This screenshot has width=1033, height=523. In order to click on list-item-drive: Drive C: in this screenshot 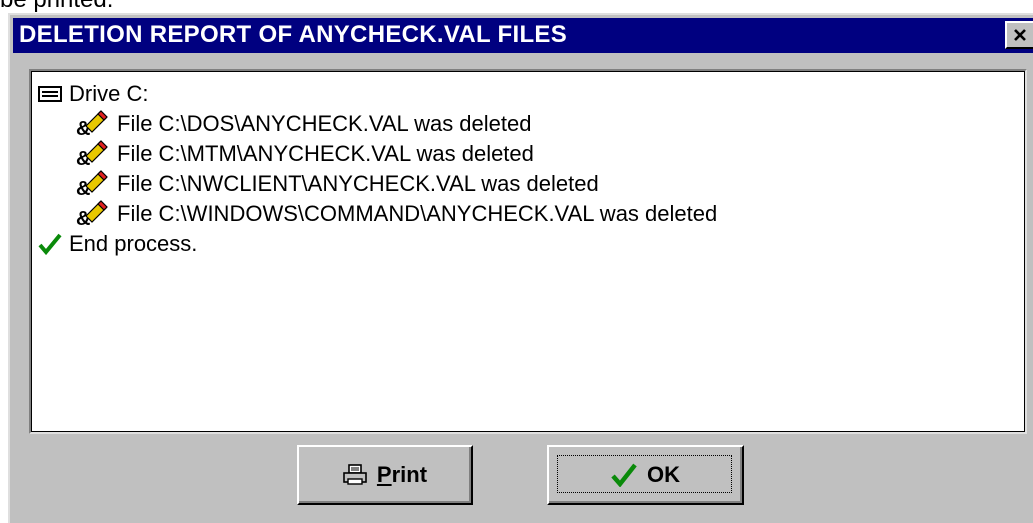, I will do `click(92, 94)`.